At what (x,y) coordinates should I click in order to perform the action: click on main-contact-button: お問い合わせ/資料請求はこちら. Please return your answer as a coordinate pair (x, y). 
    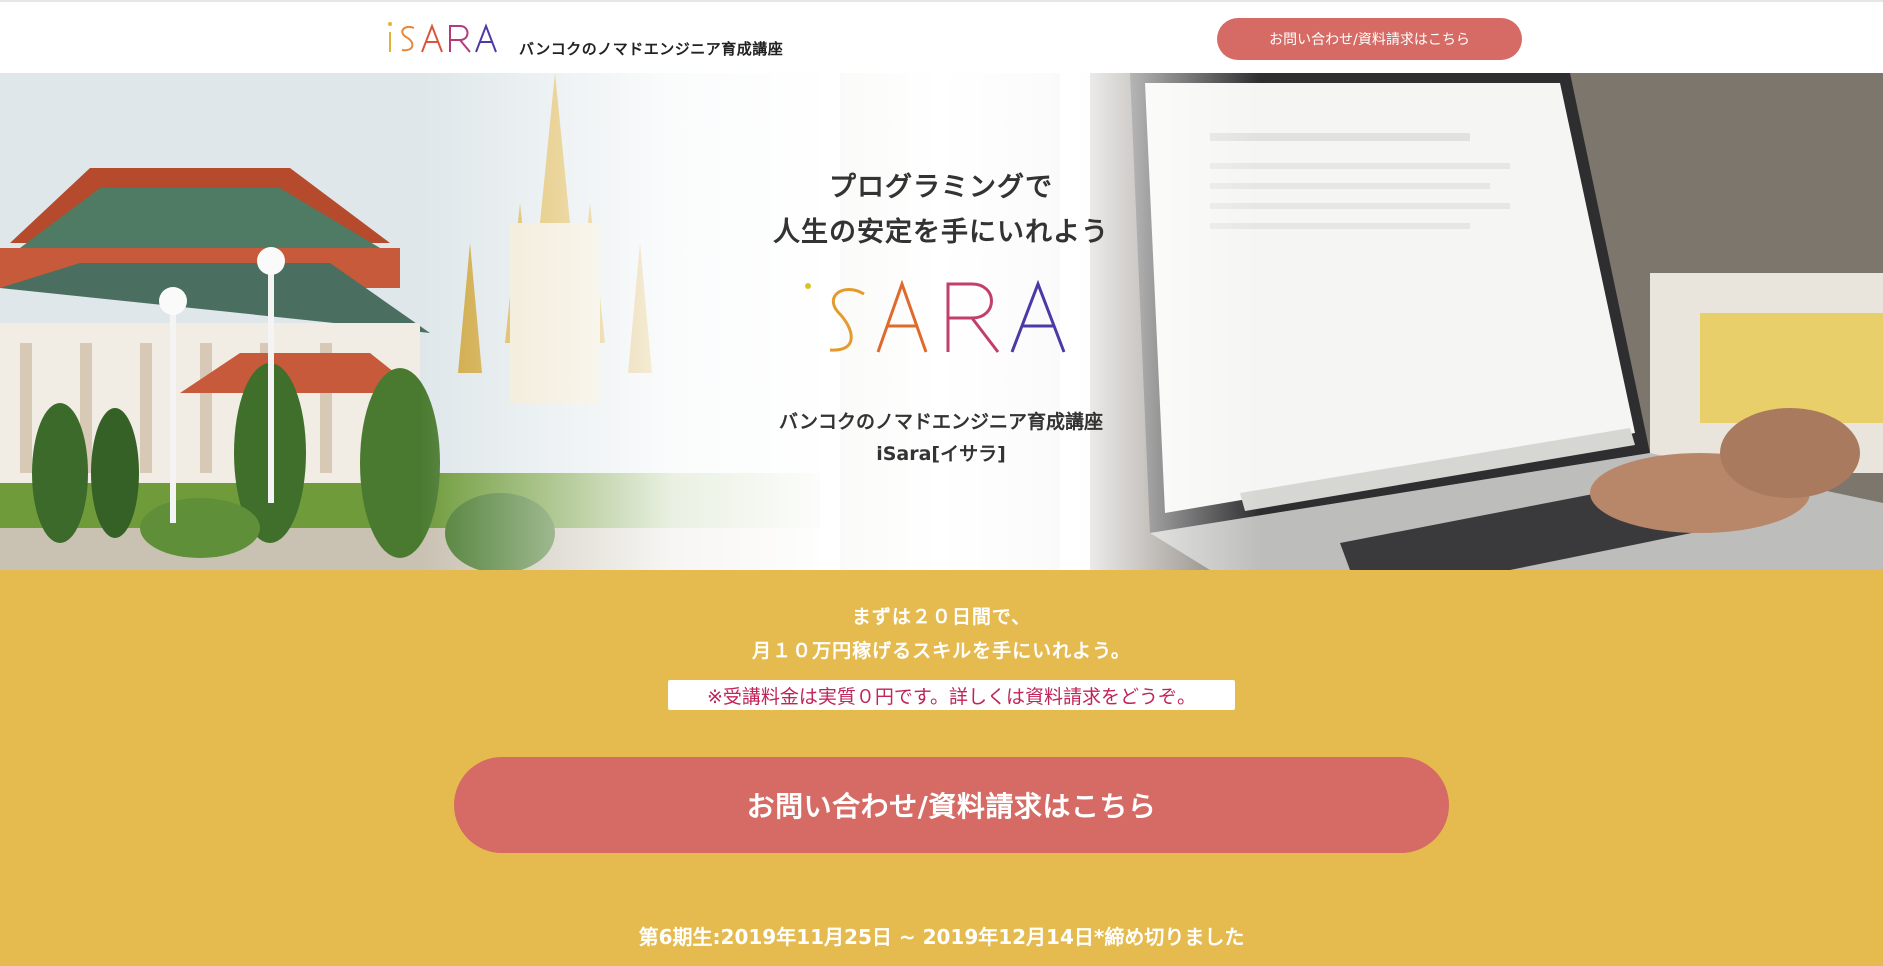
    Looking at the image, I should click on (951, 805).